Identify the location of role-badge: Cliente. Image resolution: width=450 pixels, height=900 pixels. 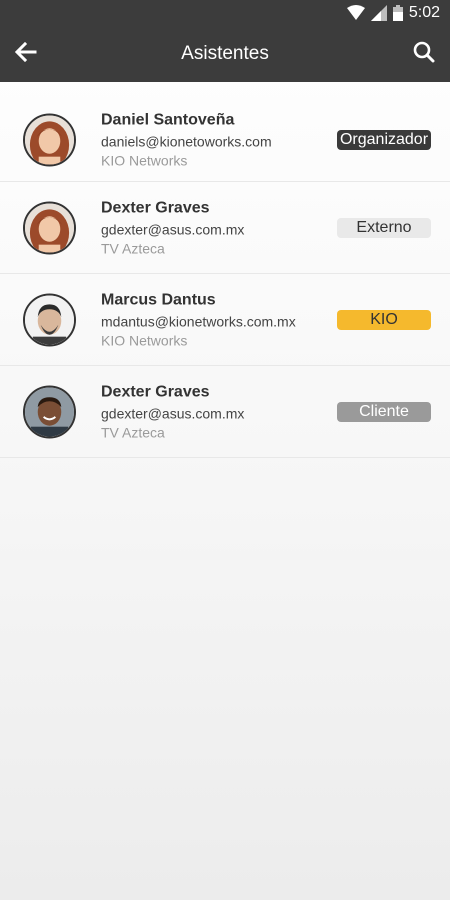
(384, 411).